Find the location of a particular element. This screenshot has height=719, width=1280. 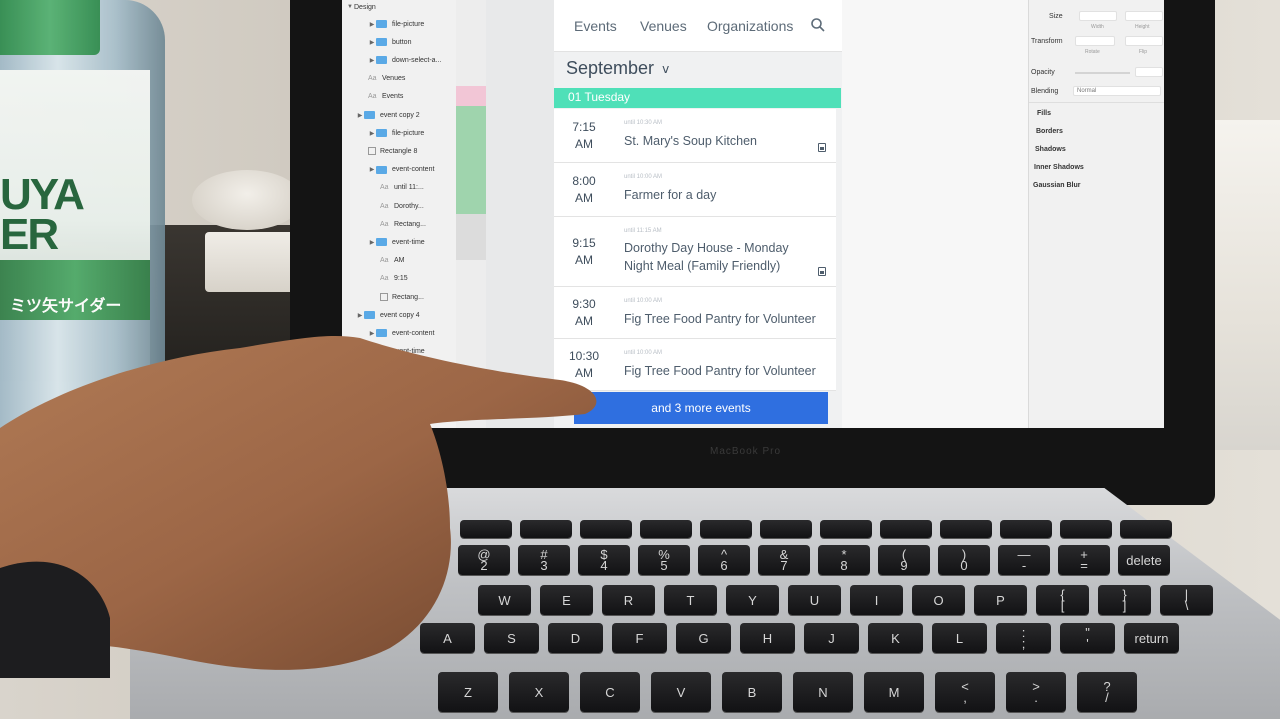

keyboard-key: Y is located at coordinates (752, 600).